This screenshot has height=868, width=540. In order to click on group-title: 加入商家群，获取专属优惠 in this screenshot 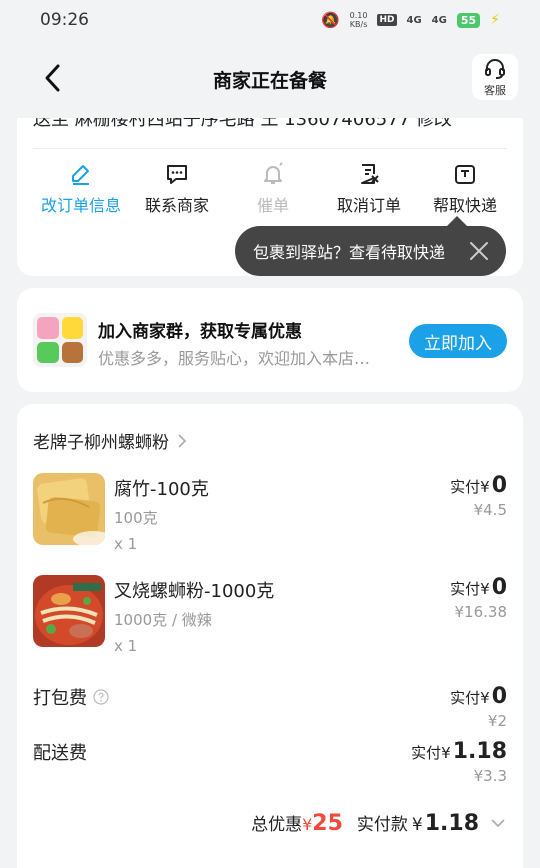, I will do `click(200, 332)`.